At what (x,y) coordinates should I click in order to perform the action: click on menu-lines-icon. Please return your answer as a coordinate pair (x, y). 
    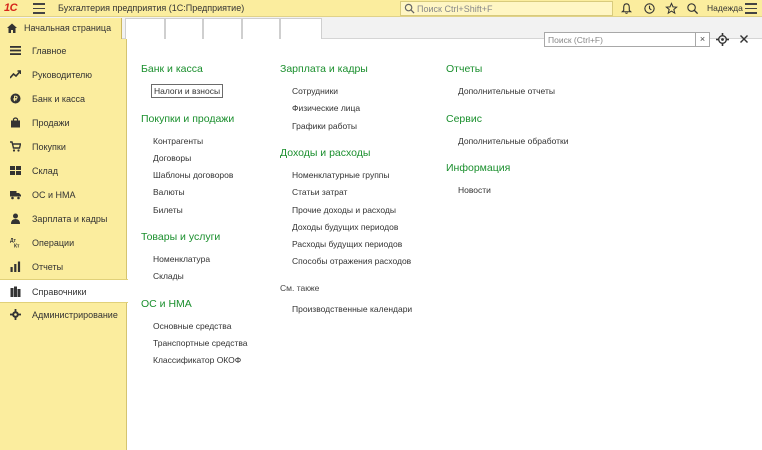
    Looking at the image, I should click on (15, 50).